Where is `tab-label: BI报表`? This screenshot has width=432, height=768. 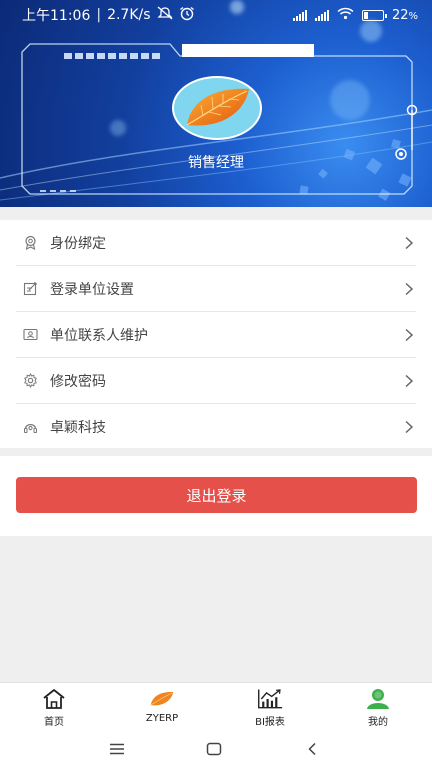
tab-label: BI报表 is located at coordinates (270, 722).